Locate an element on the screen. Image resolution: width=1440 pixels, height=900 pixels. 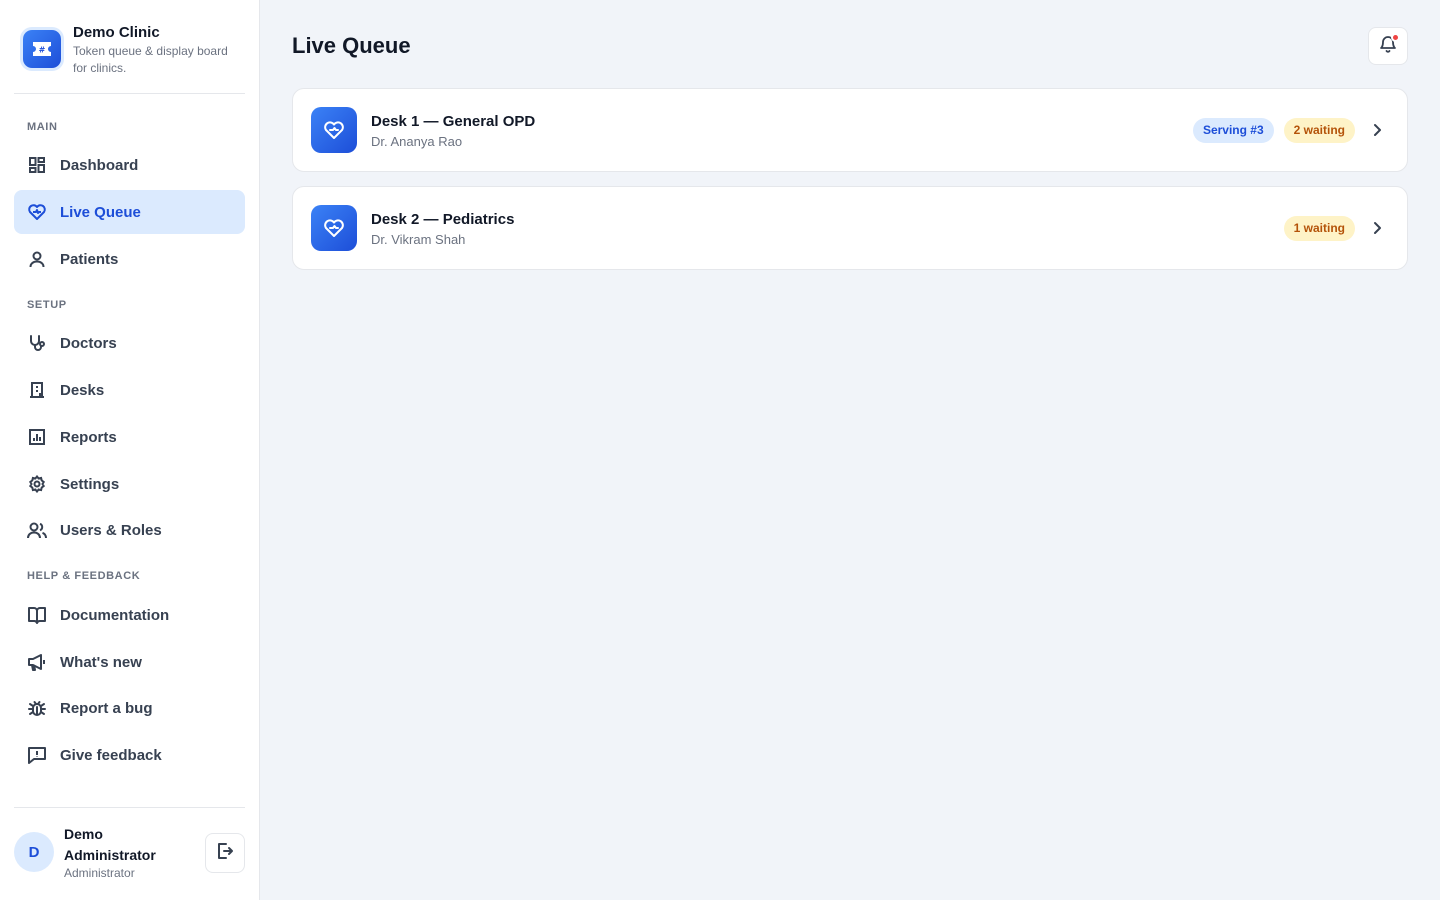
notification-dot is located at coordinates (1395, 37).